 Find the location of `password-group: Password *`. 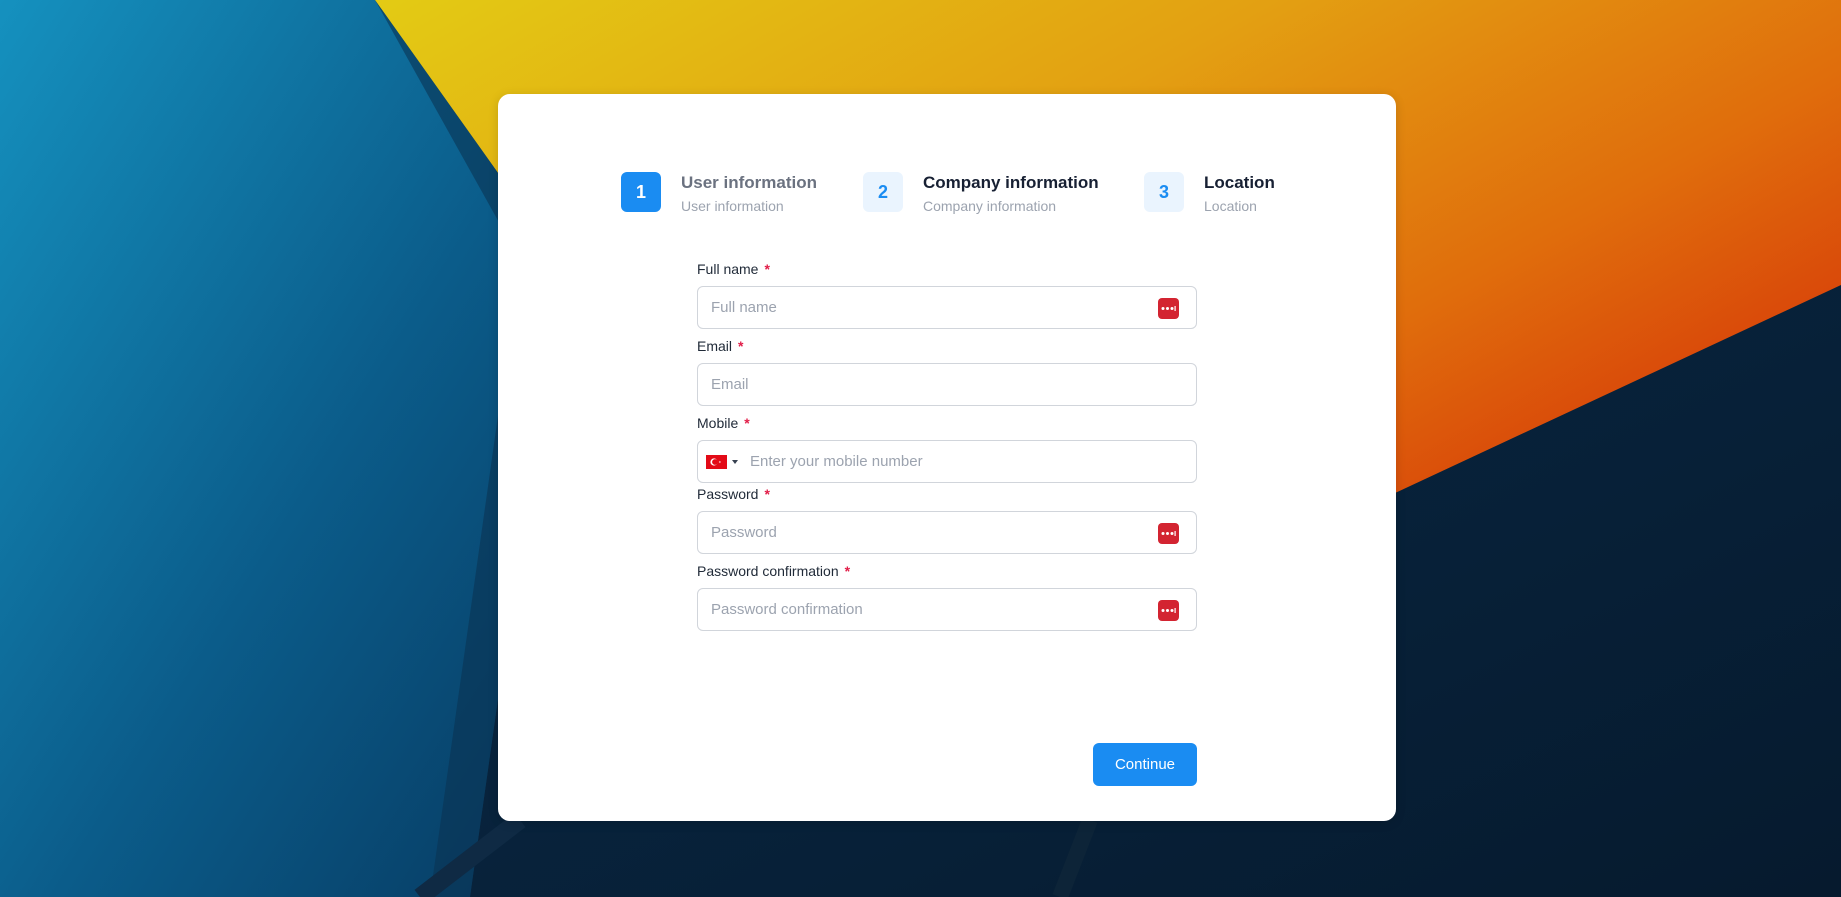

password-group: Password * is located at coordinates (947, 519).